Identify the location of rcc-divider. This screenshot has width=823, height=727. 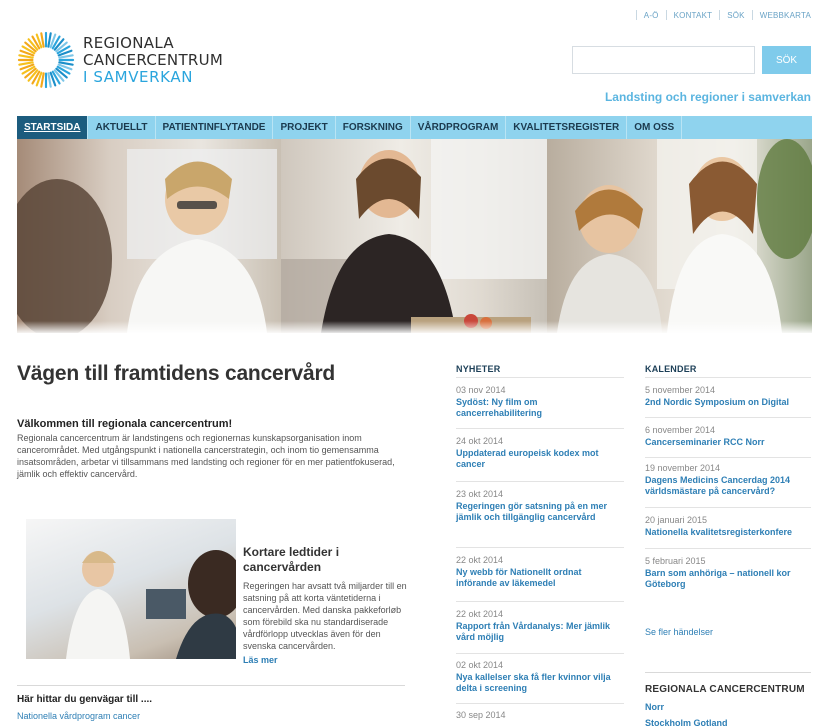
(728, 672).